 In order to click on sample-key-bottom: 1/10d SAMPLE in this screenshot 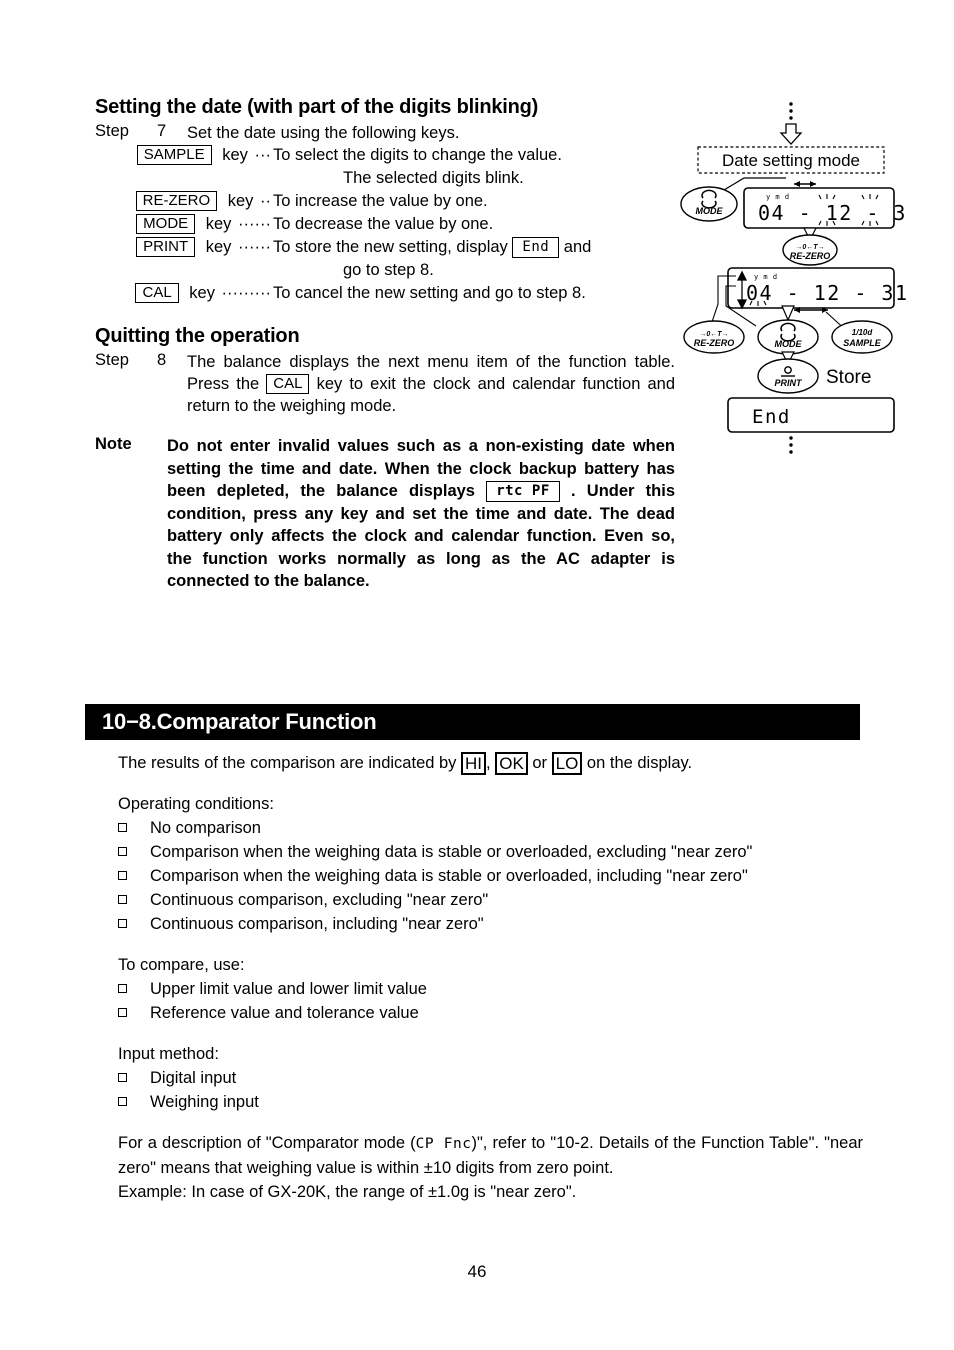, I will do `click(862, 337)`.